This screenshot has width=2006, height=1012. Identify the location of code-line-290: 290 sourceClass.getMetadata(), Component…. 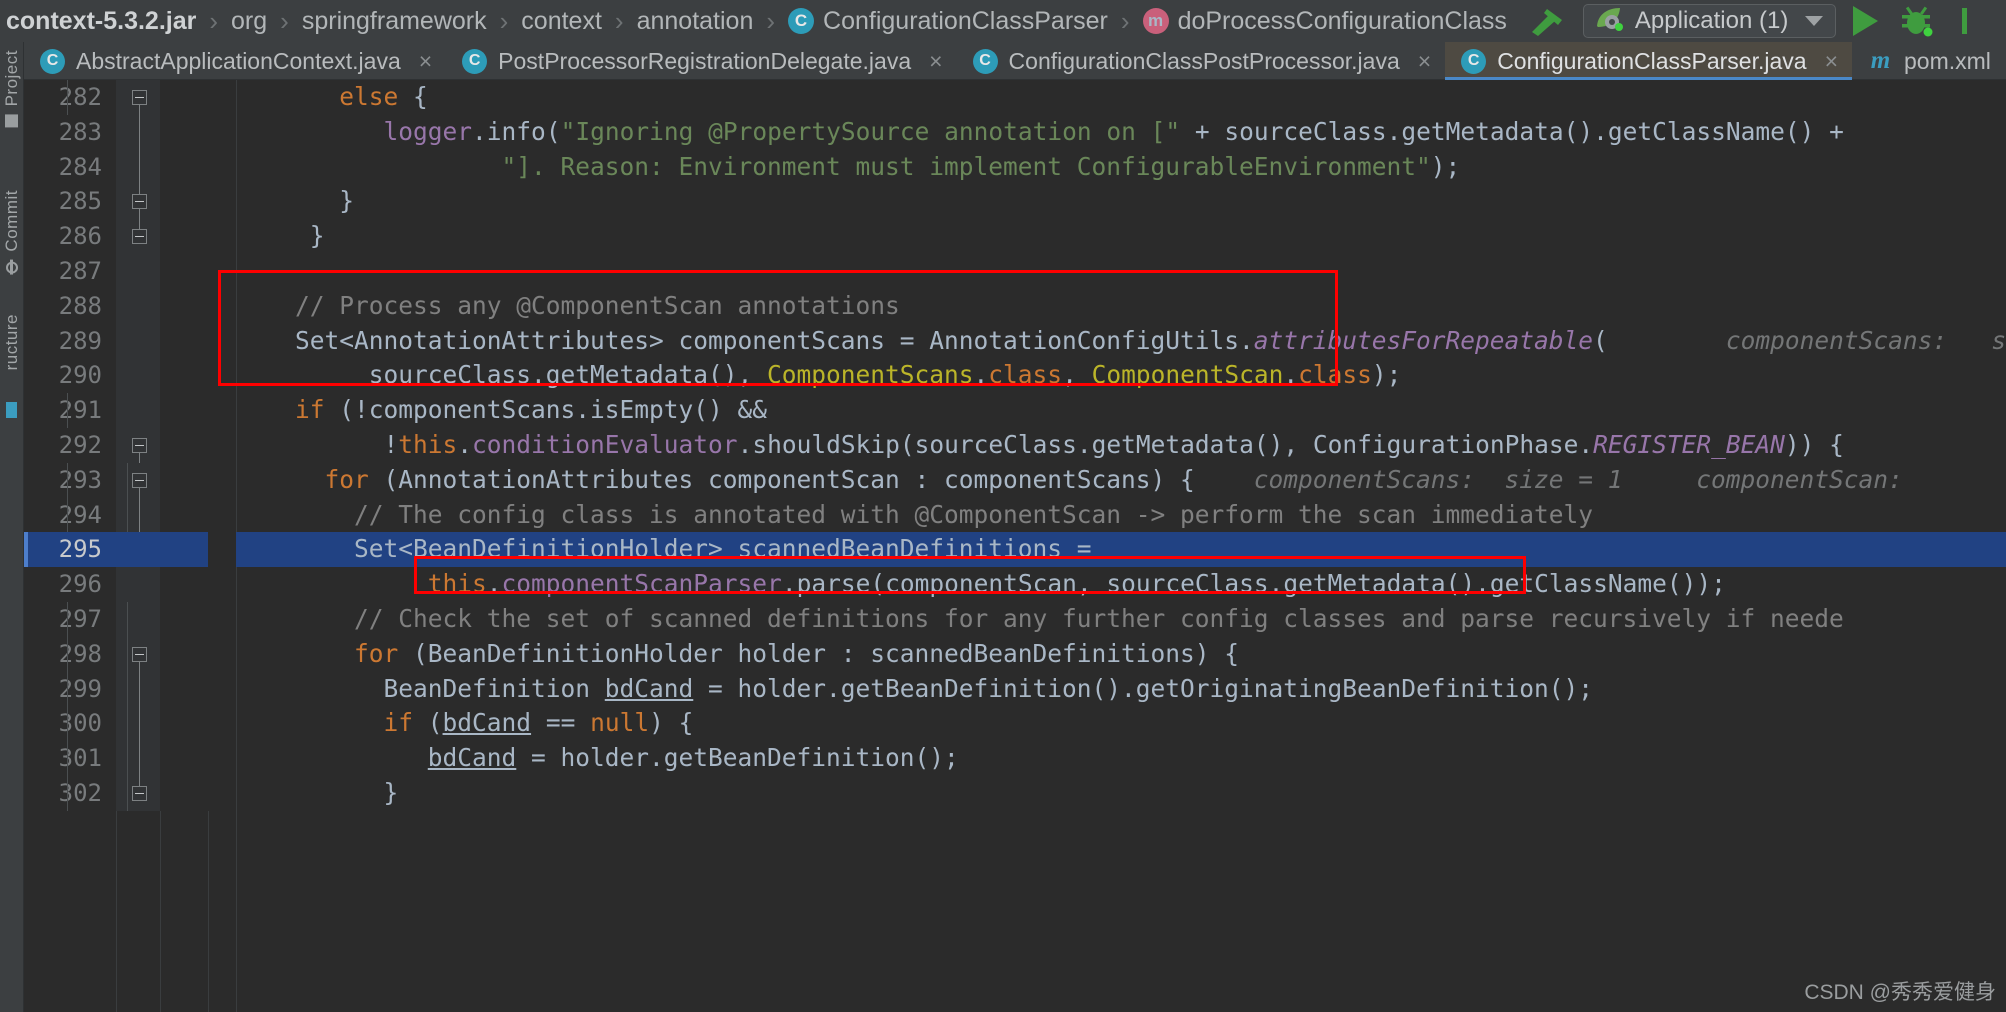
(1015, 376).